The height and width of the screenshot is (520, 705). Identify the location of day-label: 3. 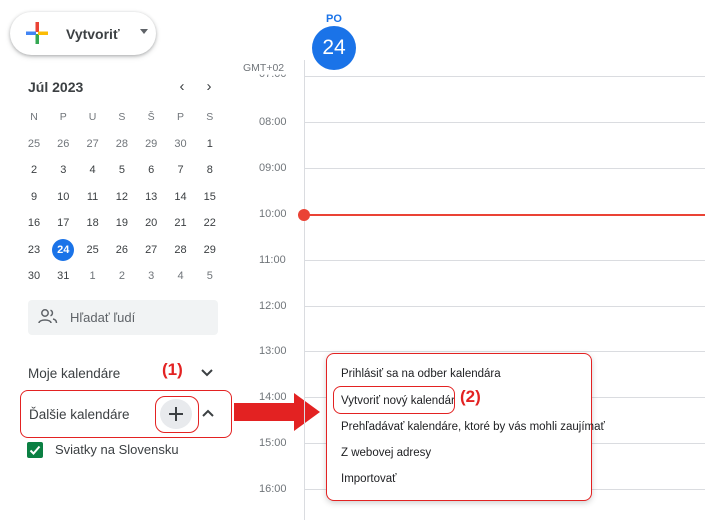
(151, 276).